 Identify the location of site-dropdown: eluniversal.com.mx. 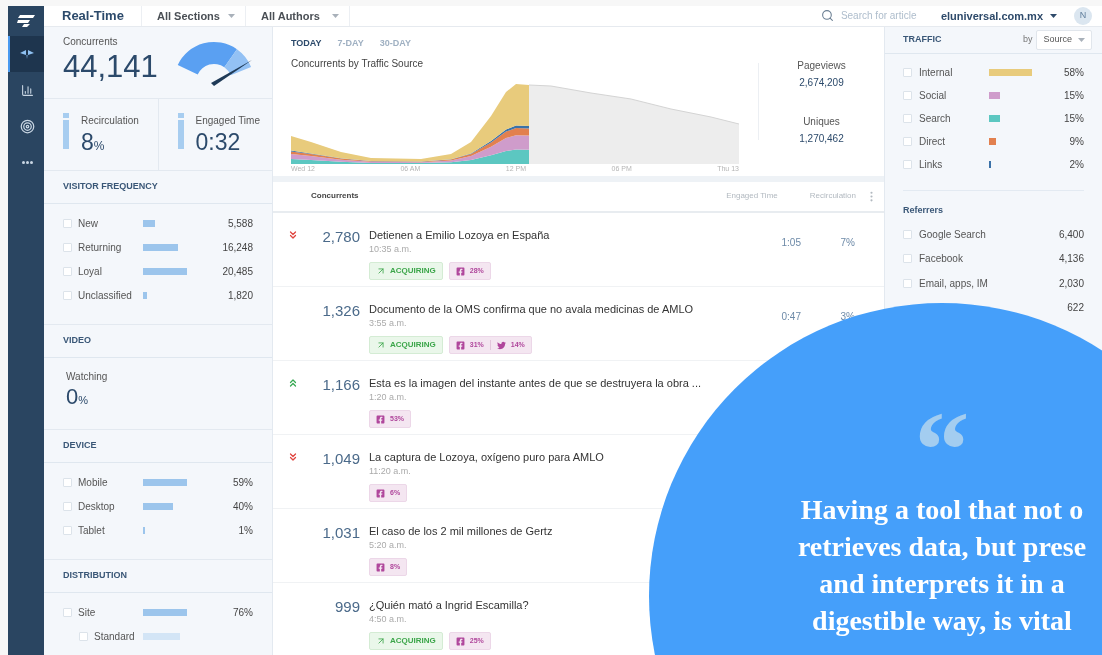
(998, 15).